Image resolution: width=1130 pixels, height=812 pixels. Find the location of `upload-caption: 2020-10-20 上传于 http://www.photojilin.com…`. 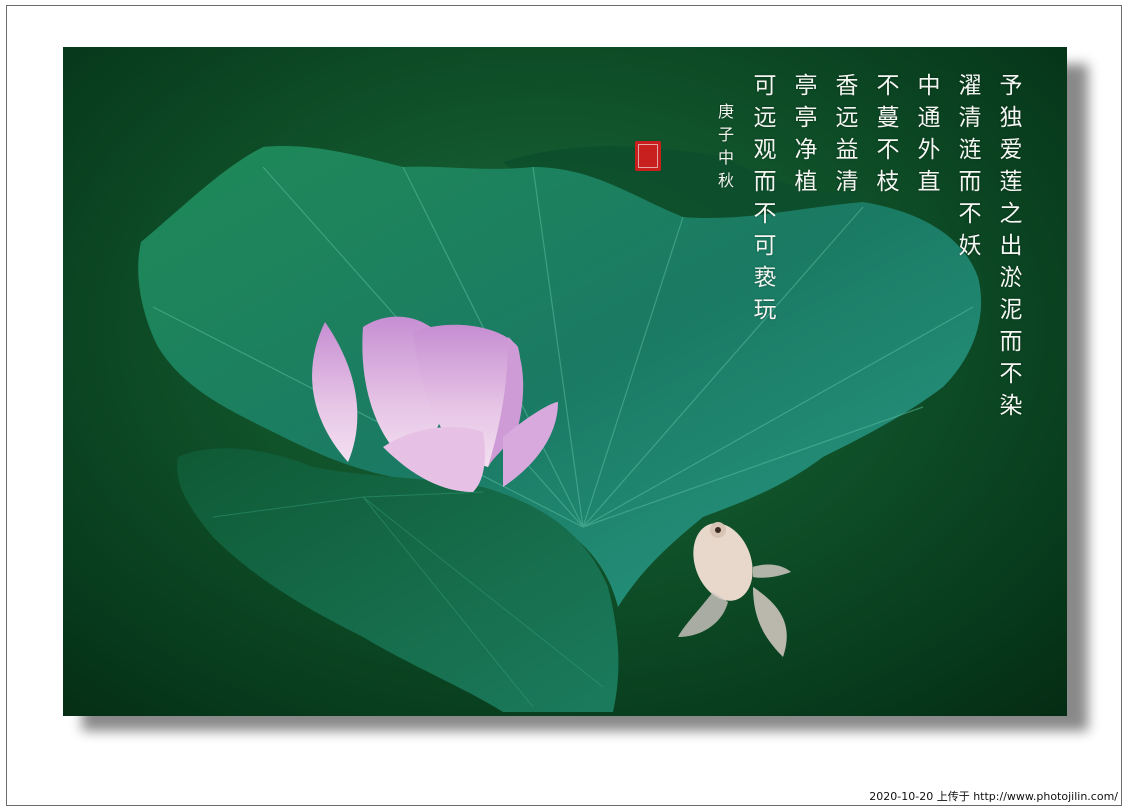

upload-caption: 2020-10-20 上传于 http://www.photojilin.com… is located at coordinates (993, 796).